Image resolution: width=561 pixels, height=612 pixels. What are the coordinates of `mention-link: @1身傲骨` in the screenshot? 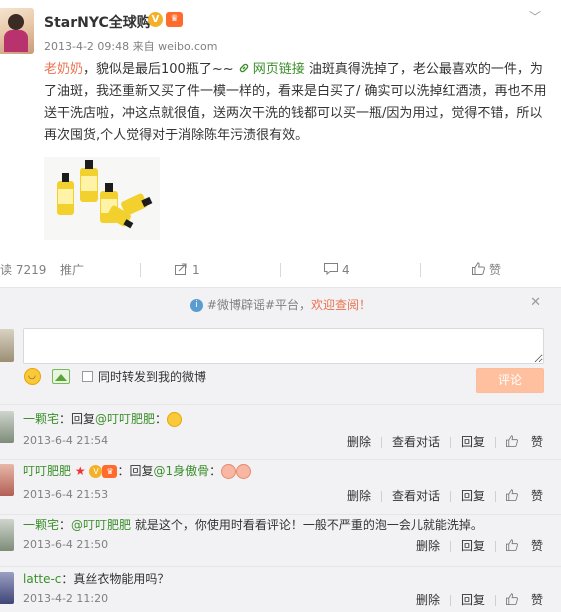 It's located at (181, 471).